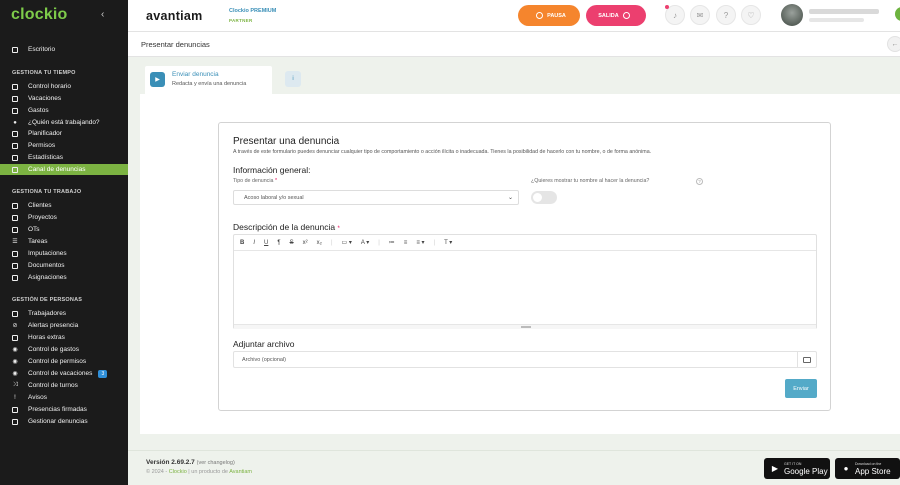 The width and height of the screenshot is (900, 485). What do you see at coordinates (208, 472) in the screenshot?
I see `copyright-mid: | un producto de` at bounding box center [208, 472].